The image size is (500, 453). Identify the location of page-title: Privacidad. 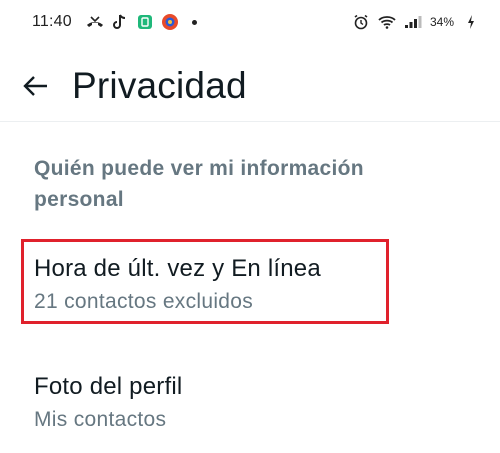
(159, 85).